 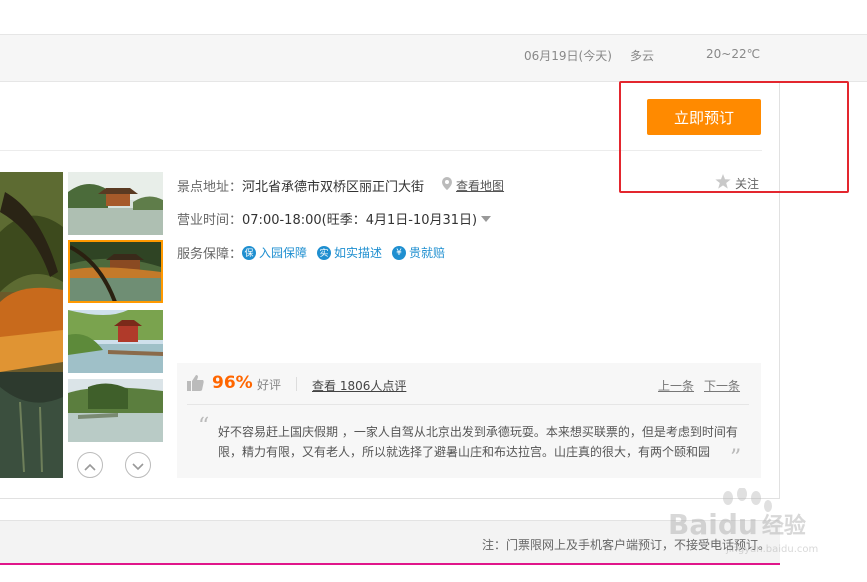 I want to click on watermark-brand: Baidu, so click(x=713, y=524).